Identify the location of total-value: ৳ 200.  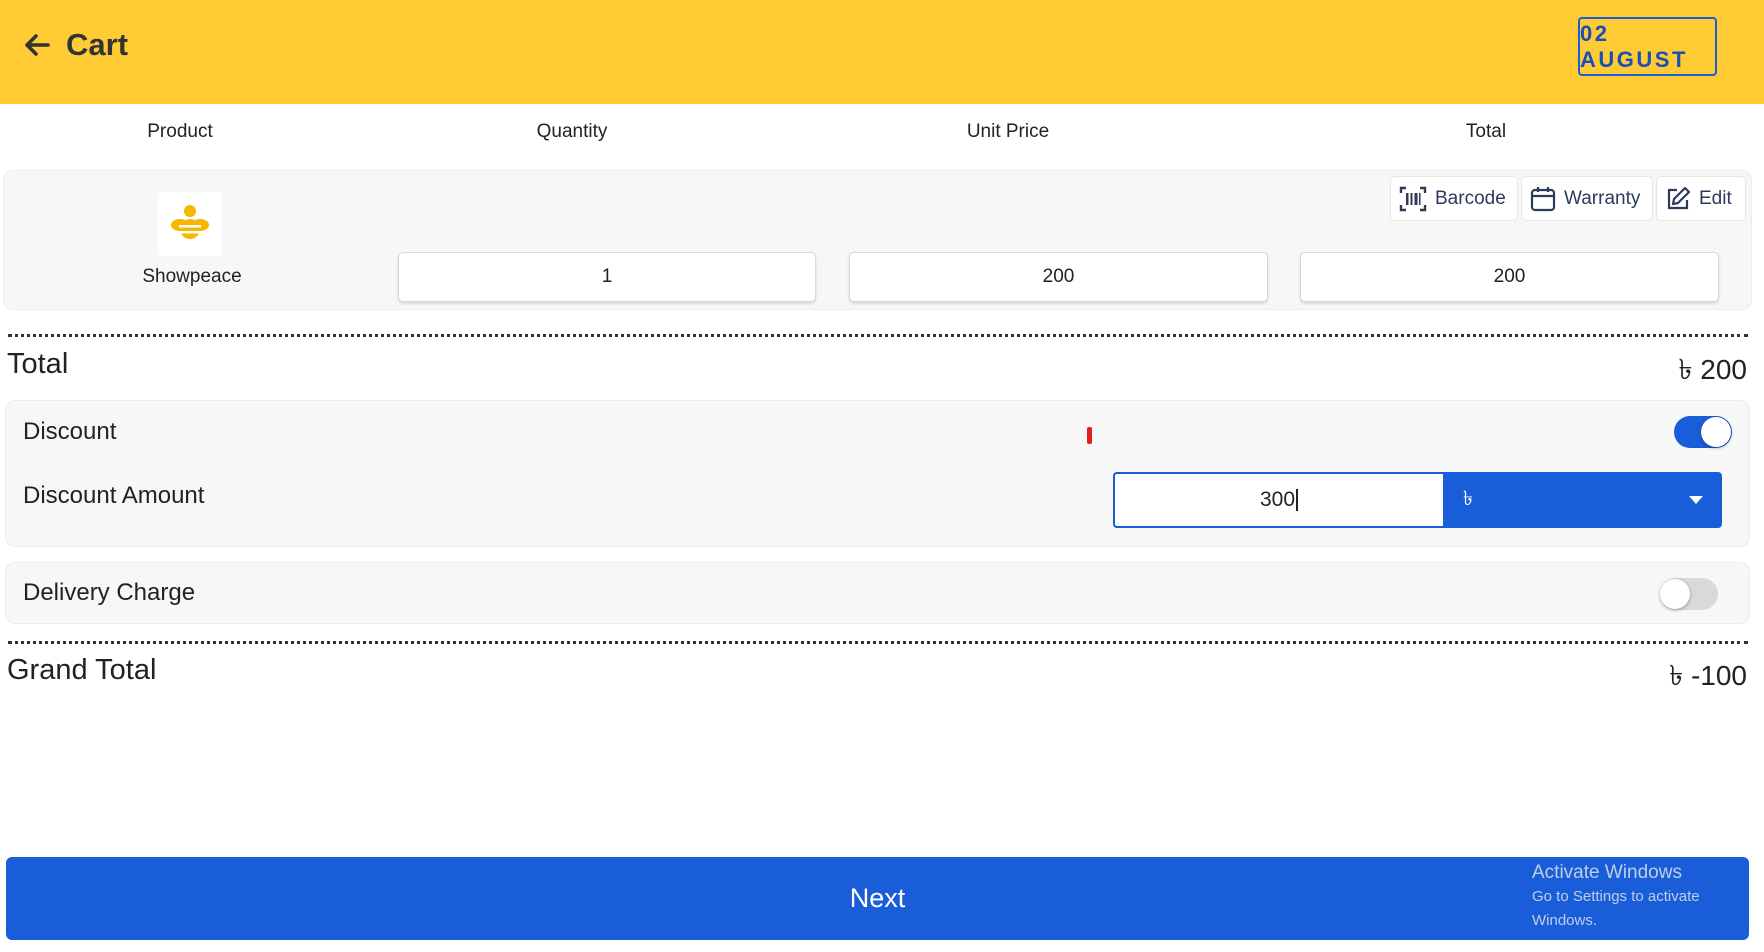
(1712, 369).